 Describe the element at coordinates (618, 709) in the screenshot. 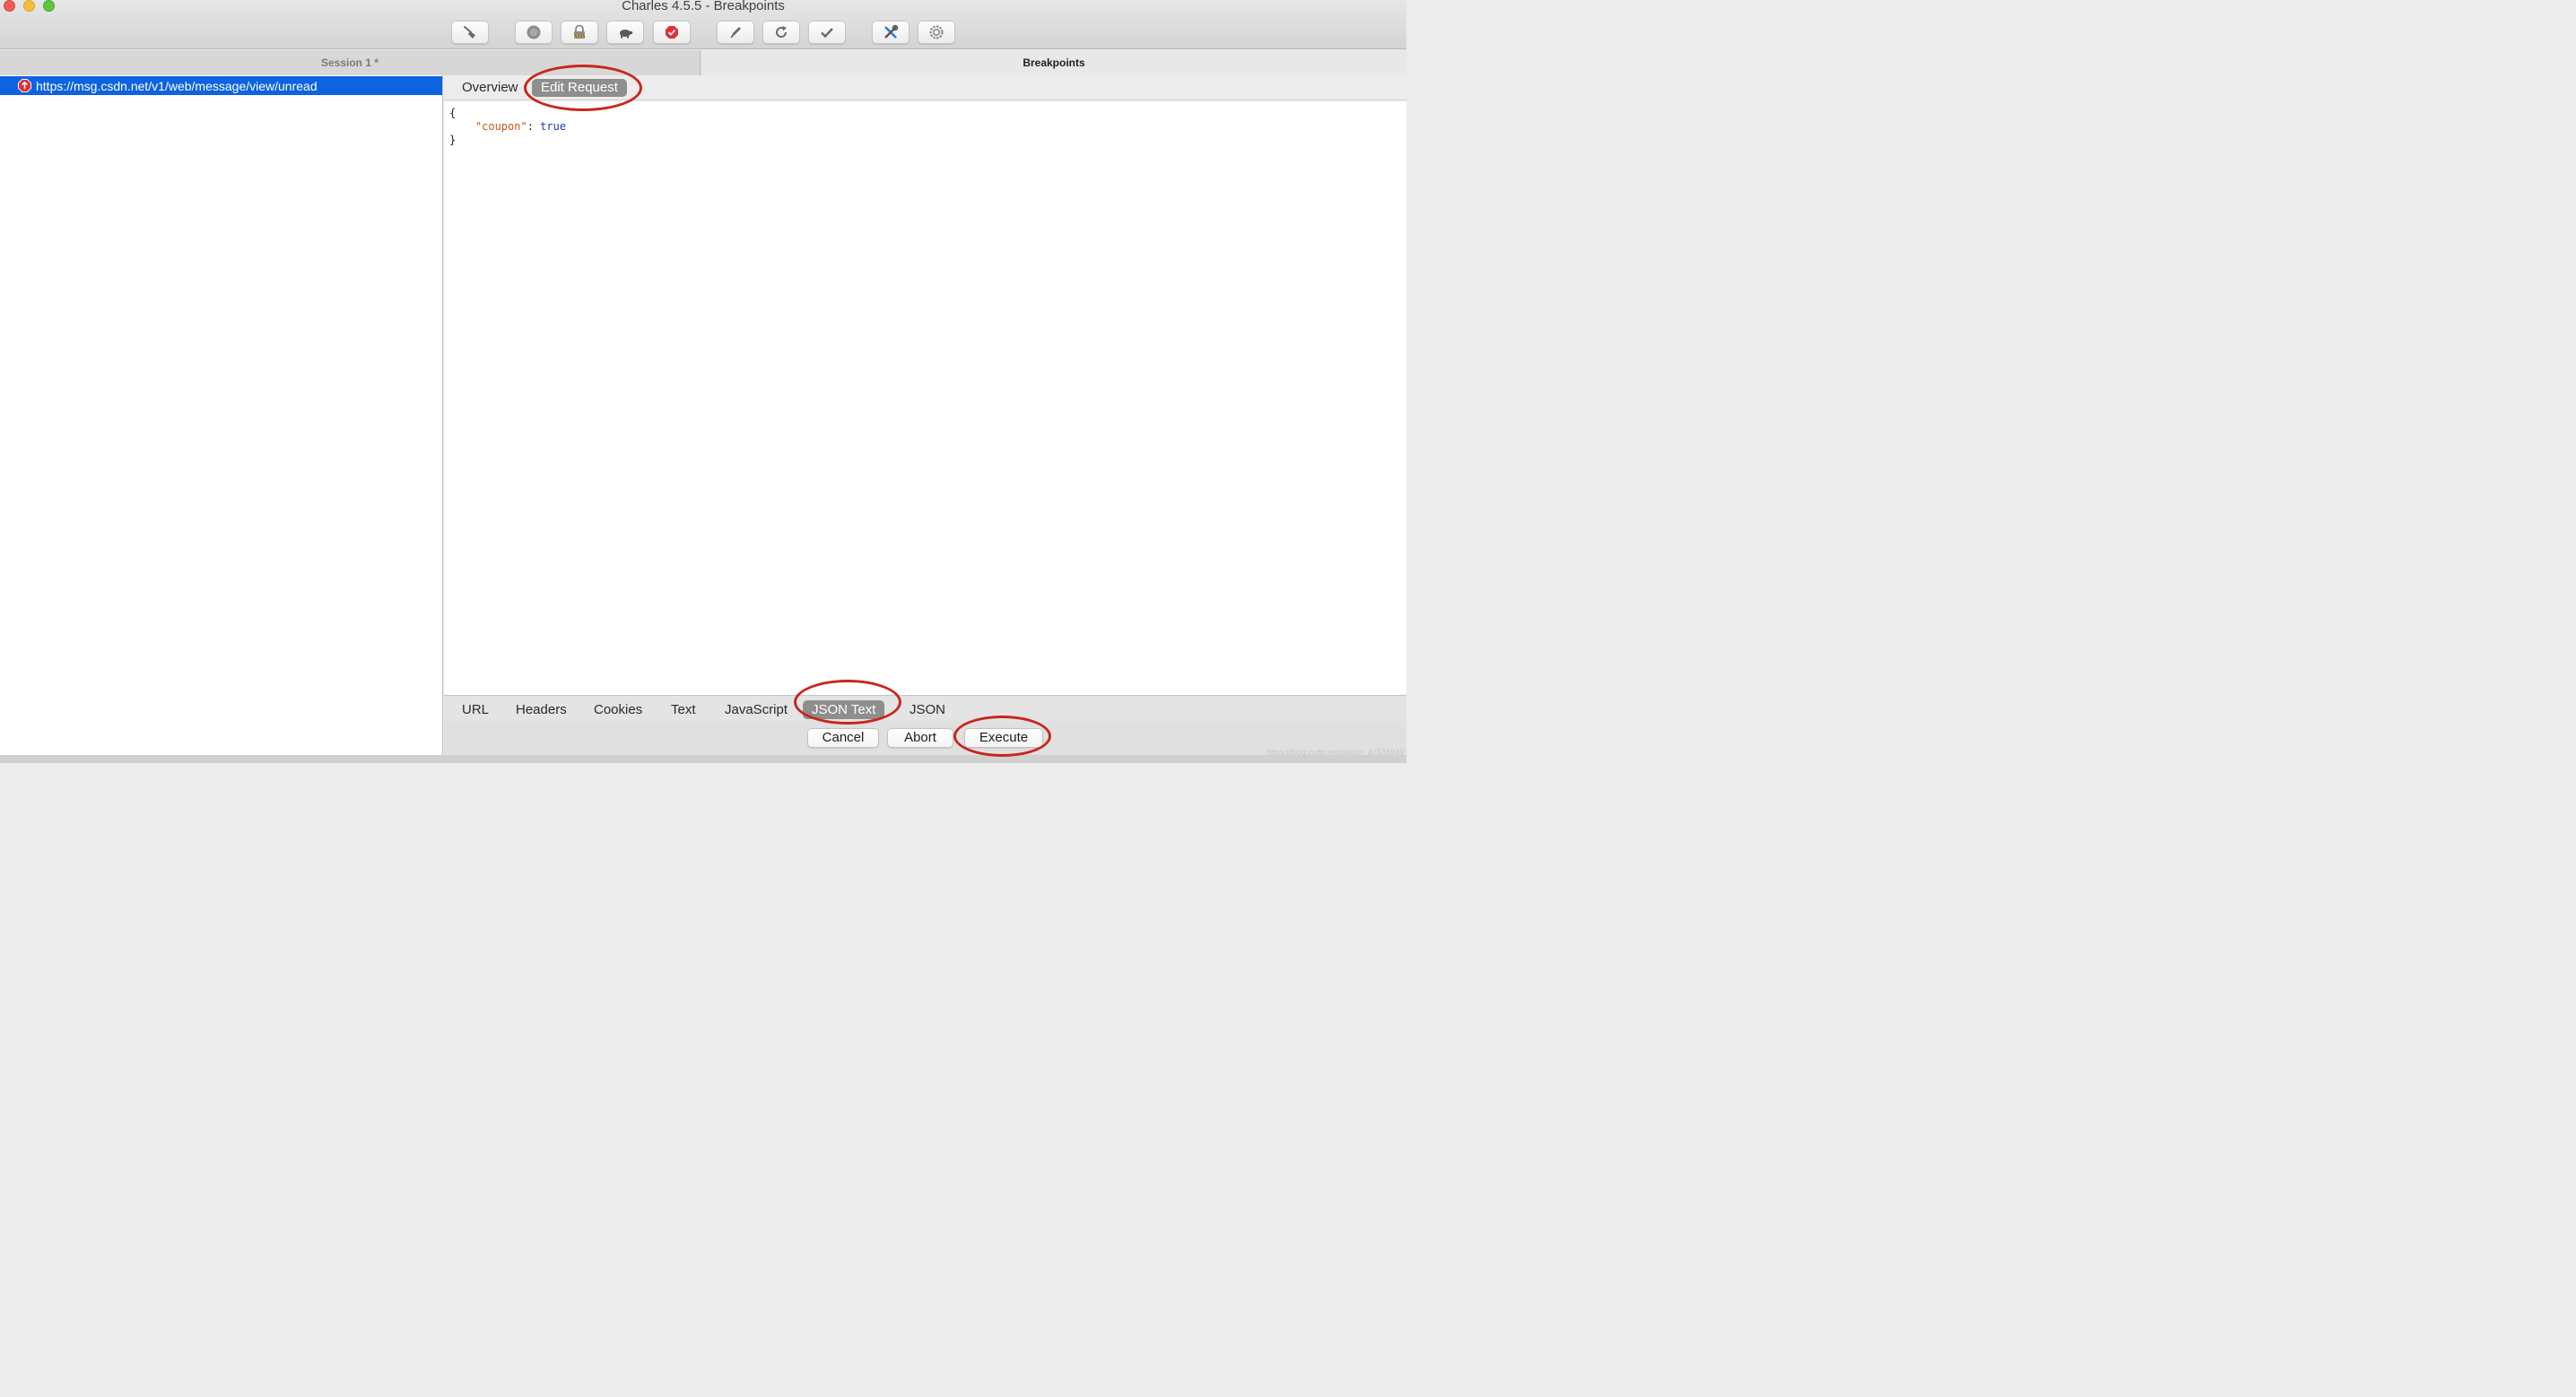

I see `tab-cookies: Cookies` at that location.